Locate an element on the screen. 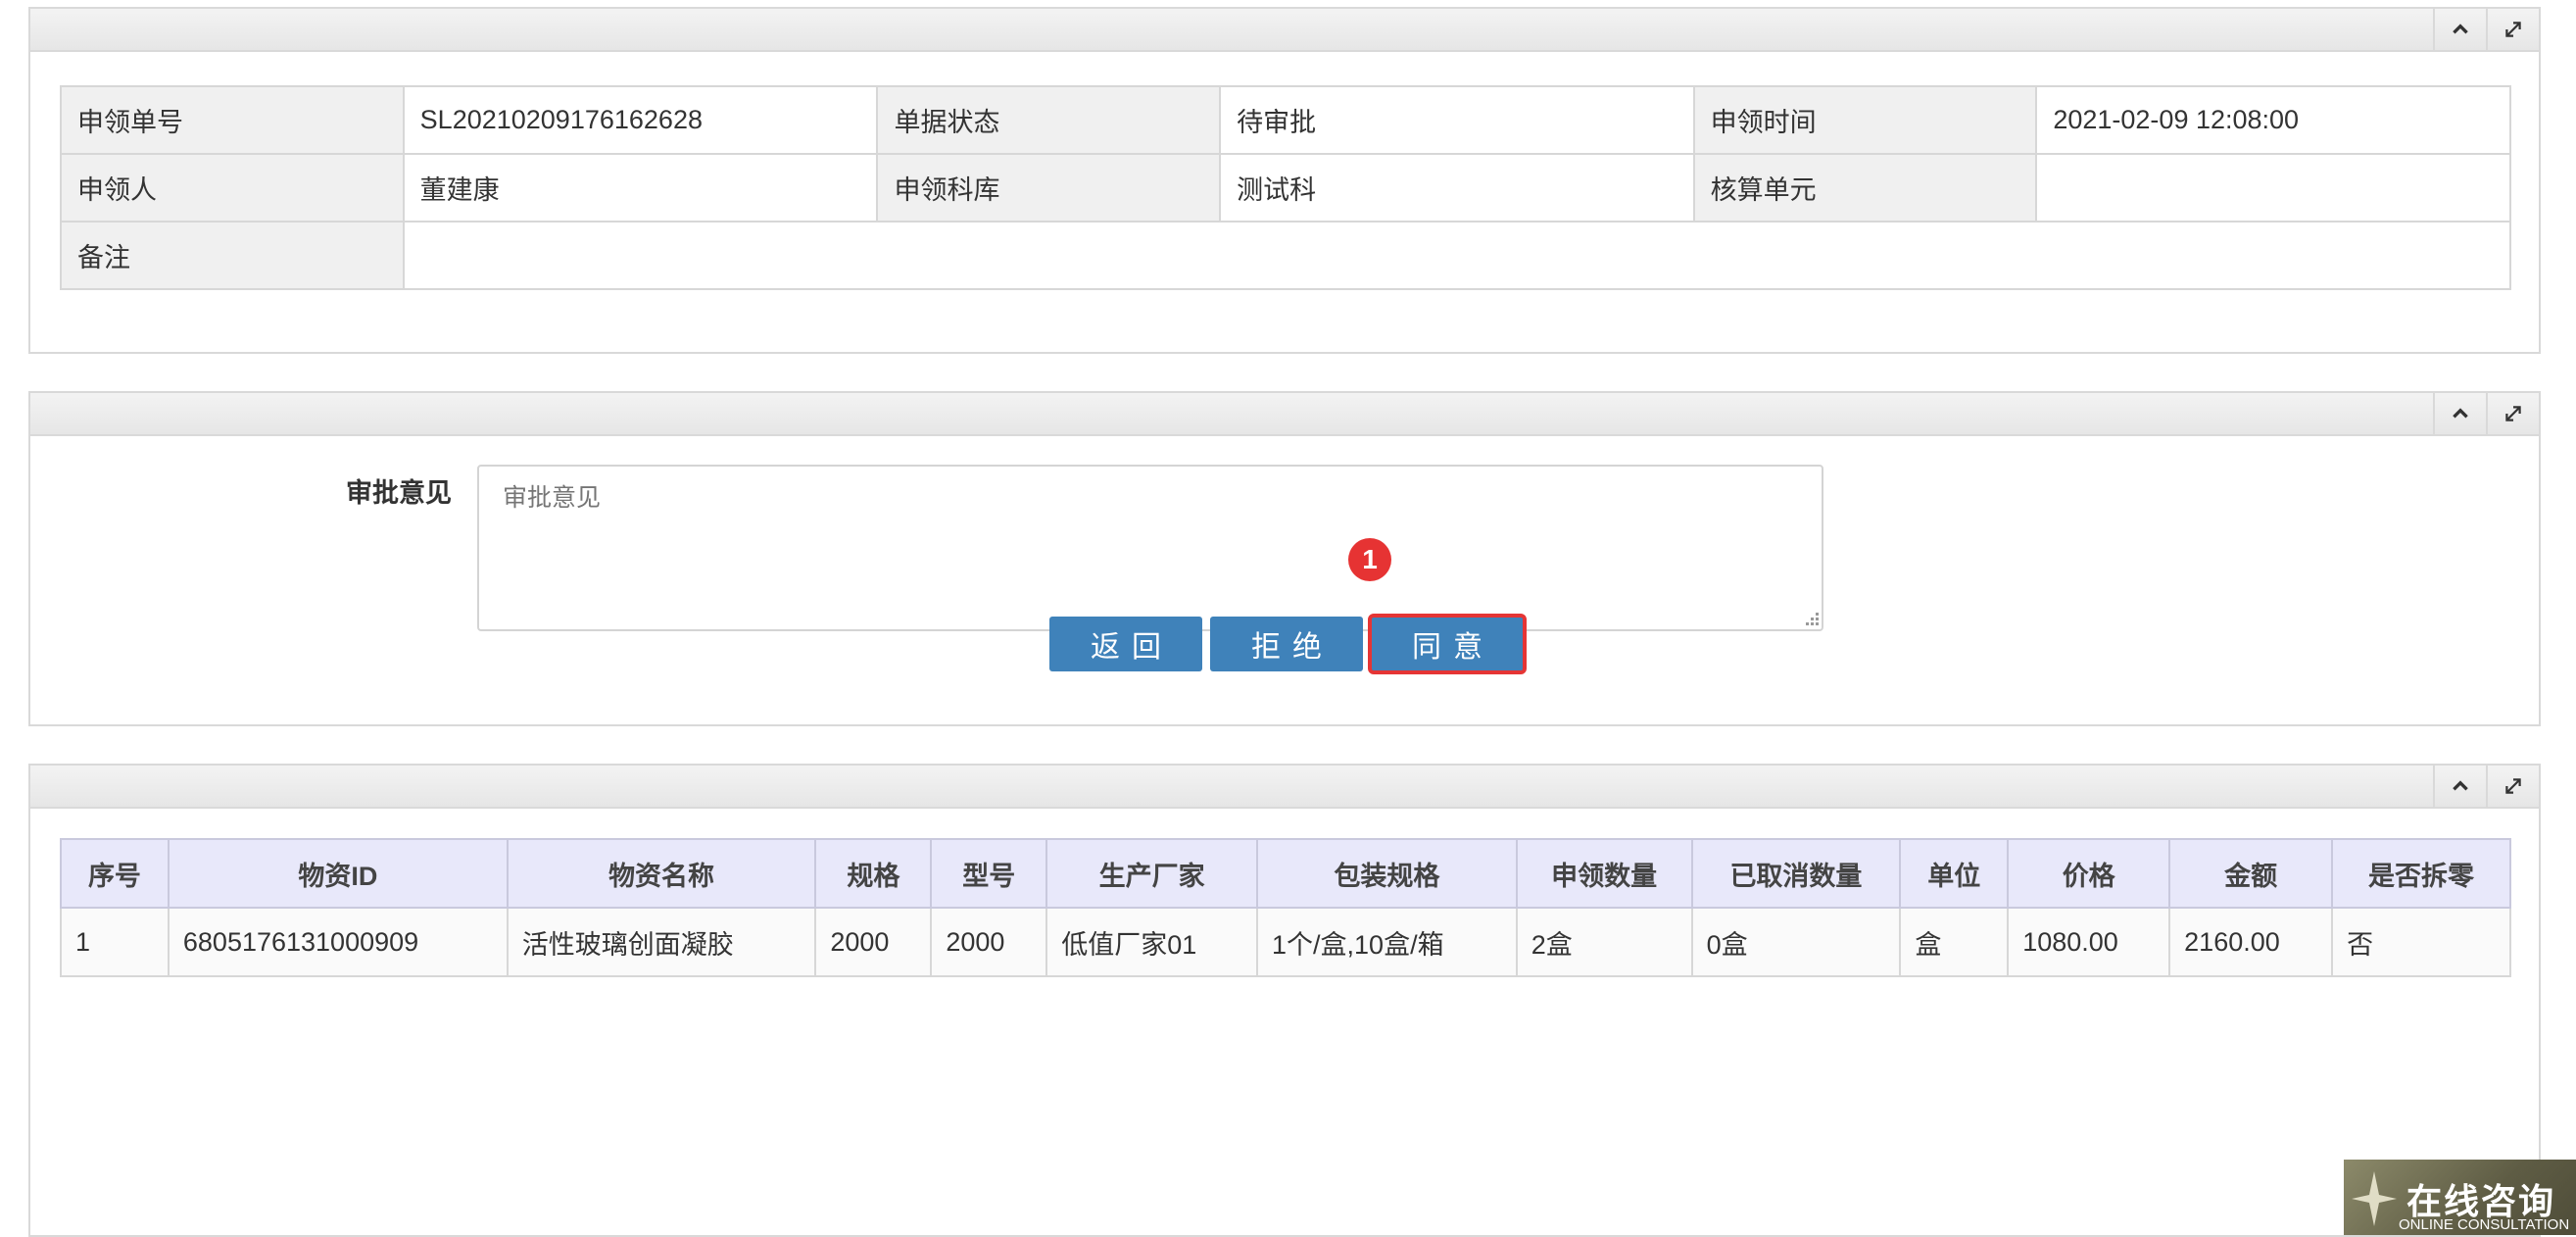 The width and height of the screenshot is (2576, 1237). remark-label: 备注 is located at coordinates (232, 255).